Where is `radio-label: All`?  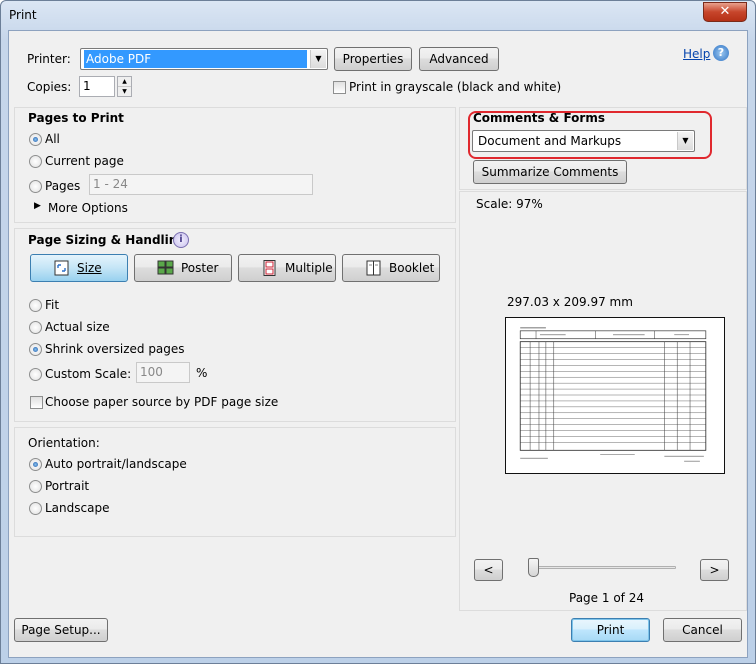 radio-label: All is located at coordinates (52, 139).